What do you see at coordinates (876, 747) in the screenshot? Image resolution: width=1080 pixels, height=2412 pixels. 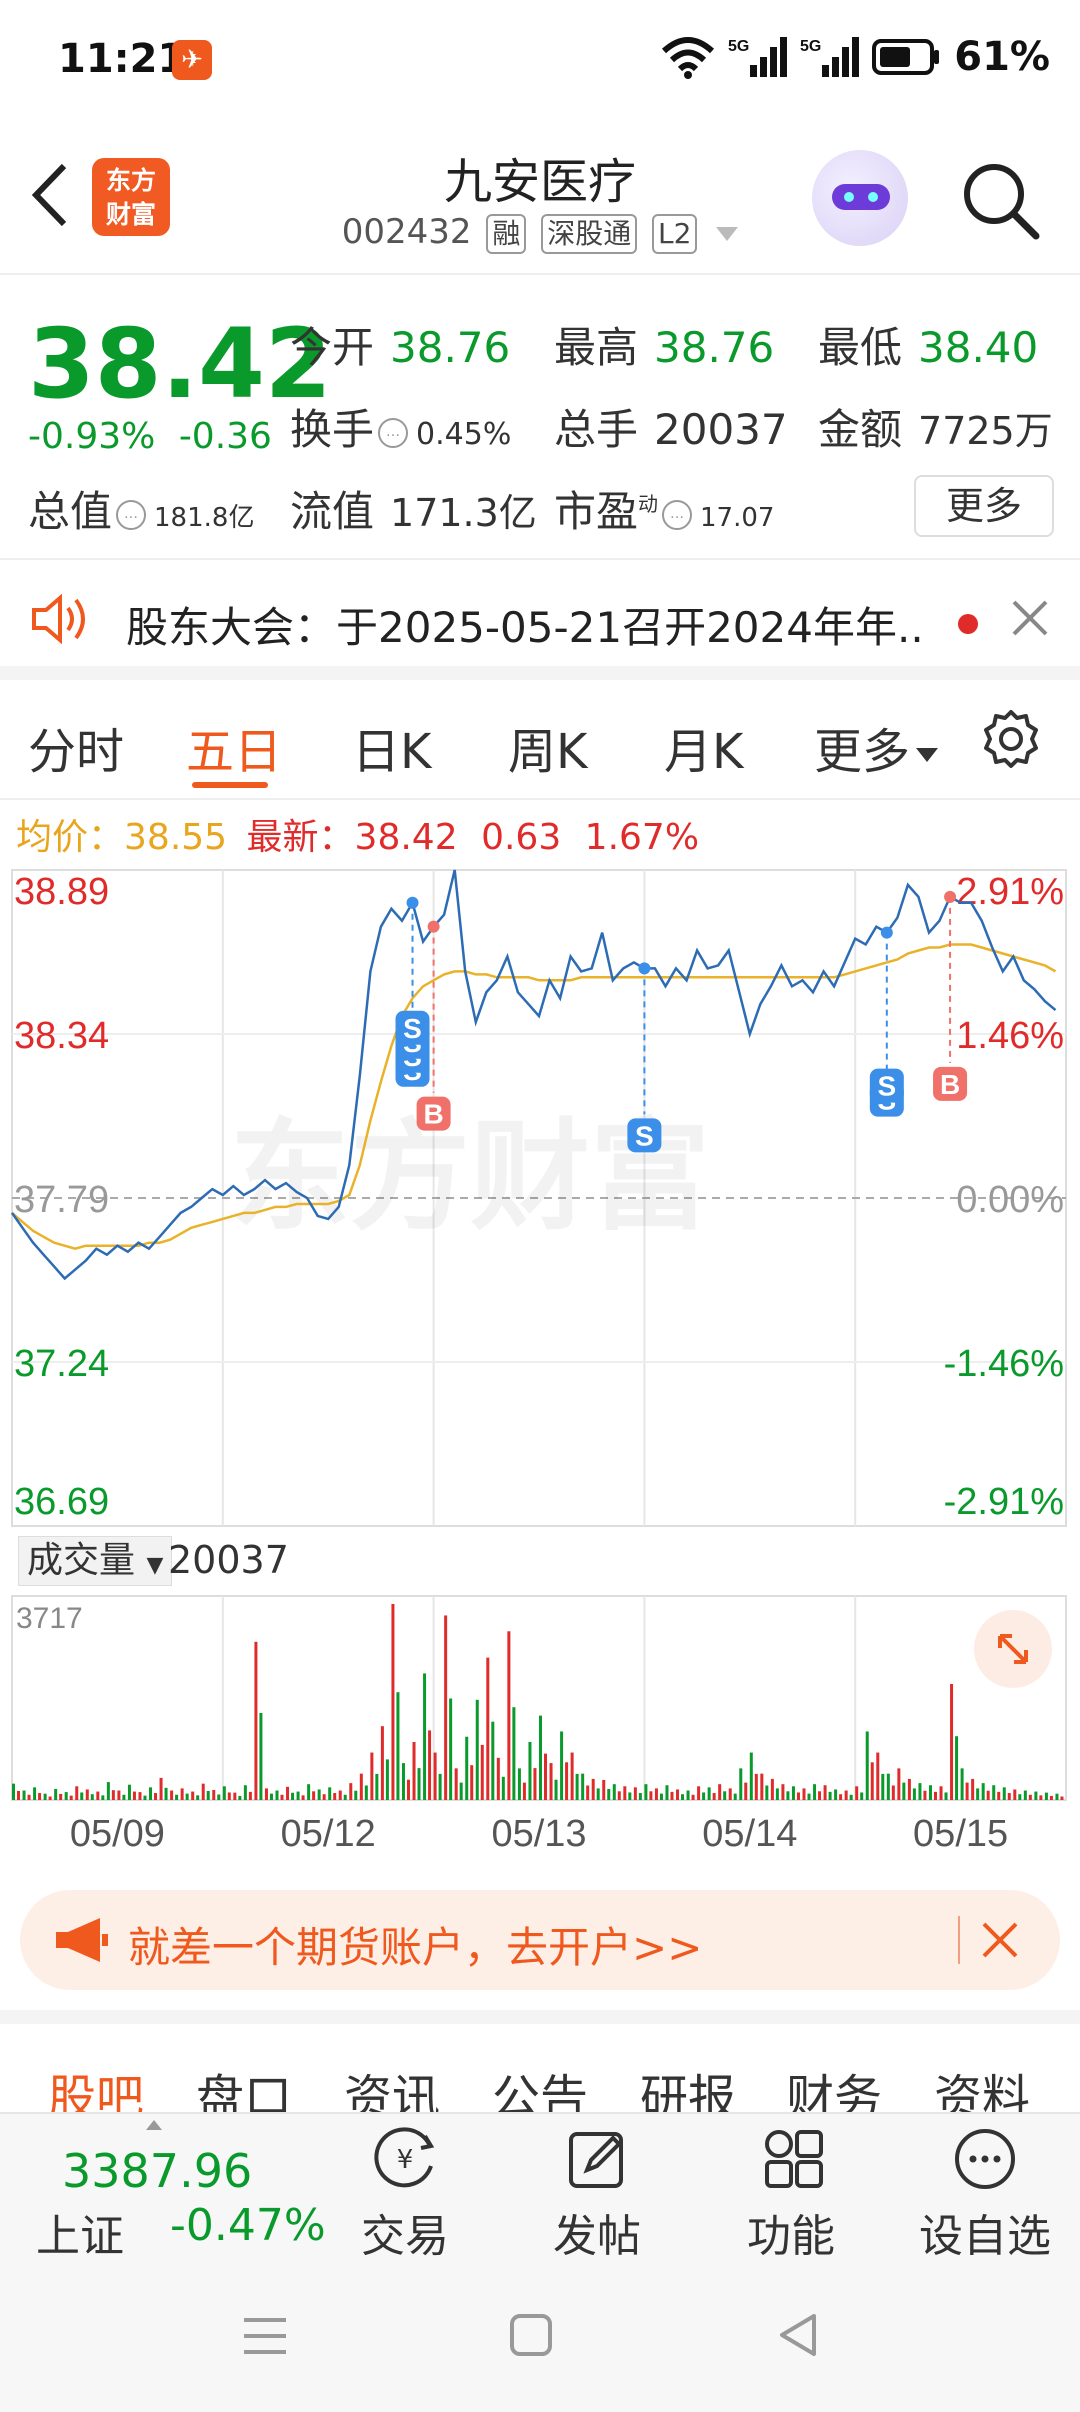 I see `tab-more: 更多` at bounding box center [876, 747].